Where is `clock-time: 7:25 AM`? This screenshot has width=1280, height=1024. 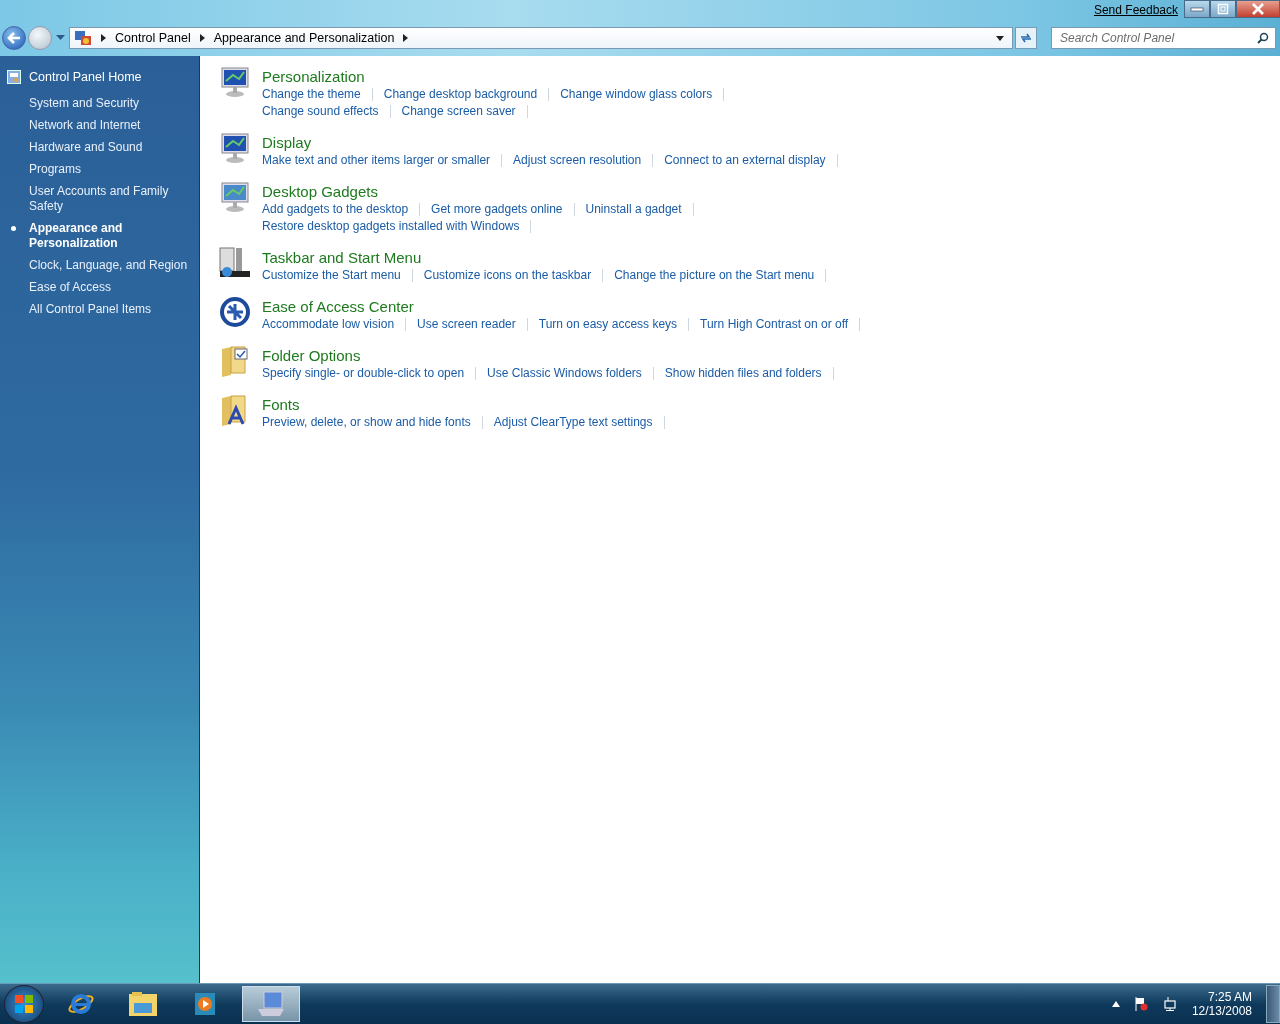 clock-time: 7:25 AM is located at coordinates (1229, 997).